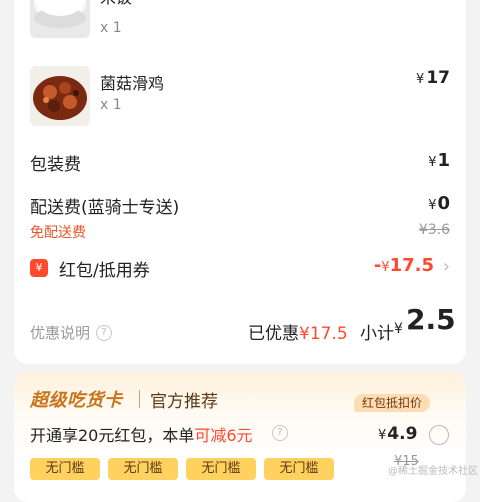  What do you see at coordinates (433, 78) in the screenshot?
I see `item-price: ¥17` at bounding box center [433, 78].